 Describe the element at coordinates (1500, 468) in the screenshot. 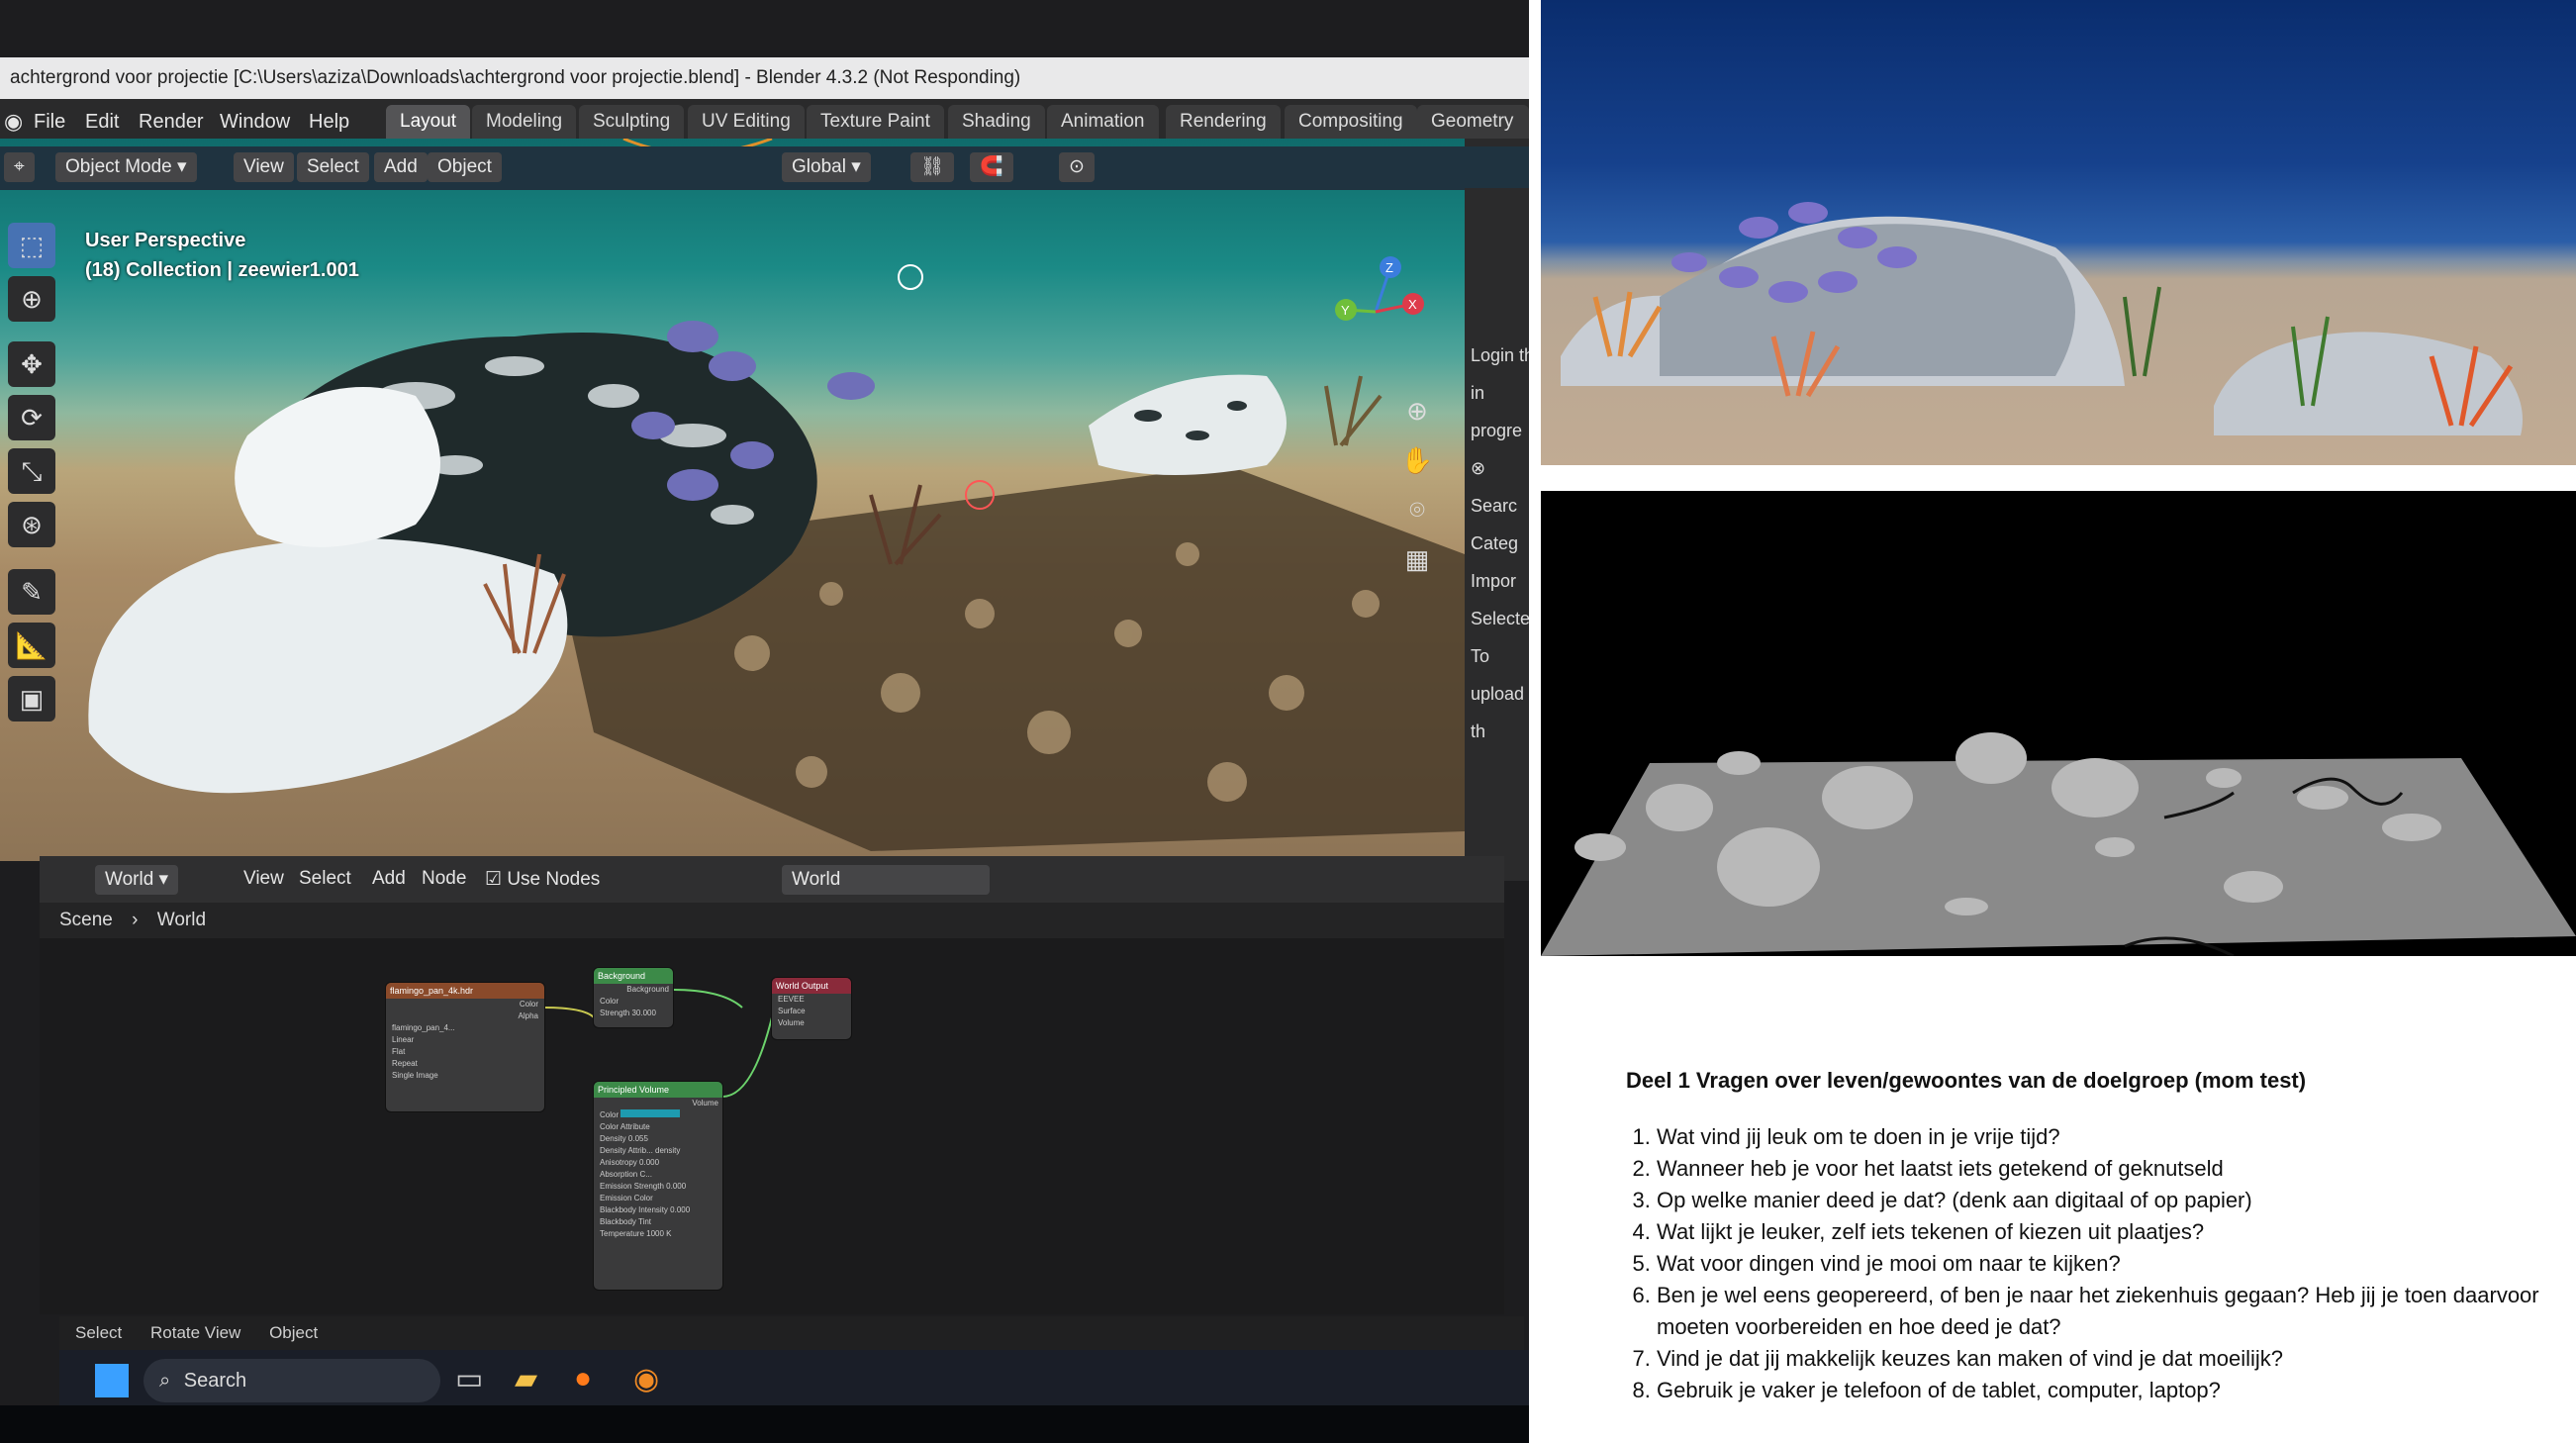

I see `panel-cancel-icon: ⊗` at that location.